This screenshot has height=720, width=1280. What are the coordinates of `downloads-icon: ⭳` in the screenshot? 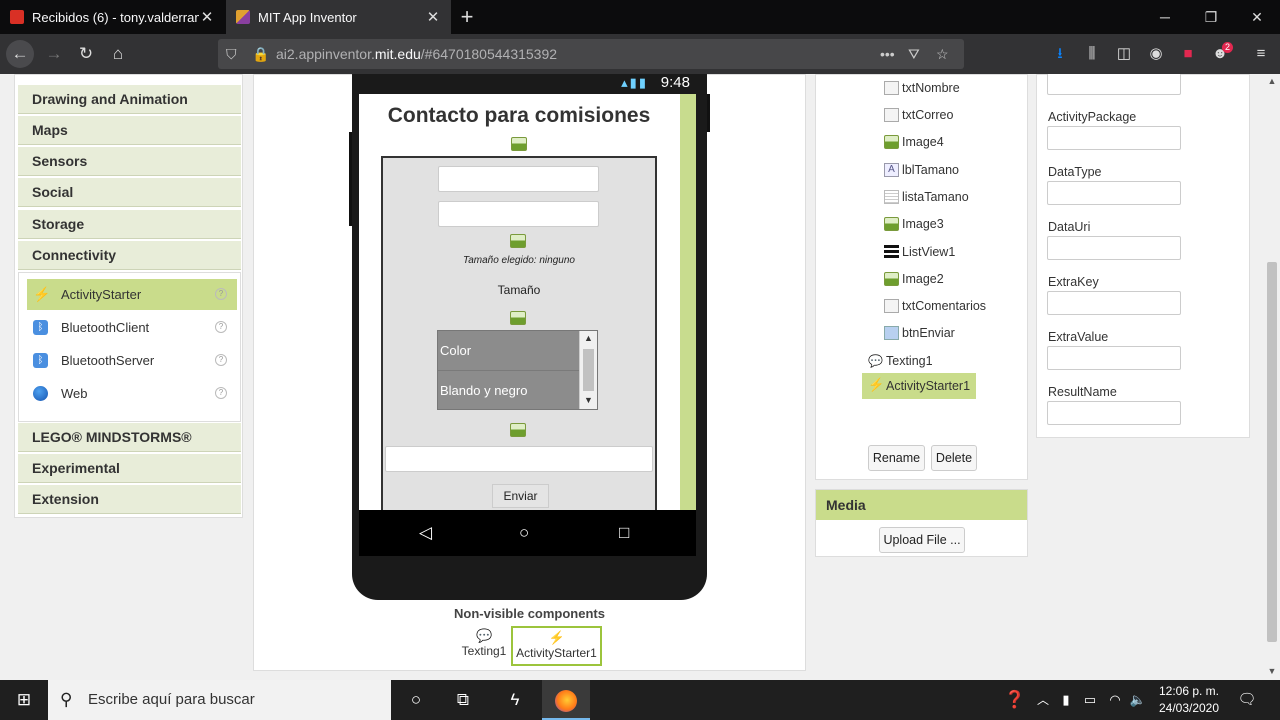 It's located at (1060, 54).